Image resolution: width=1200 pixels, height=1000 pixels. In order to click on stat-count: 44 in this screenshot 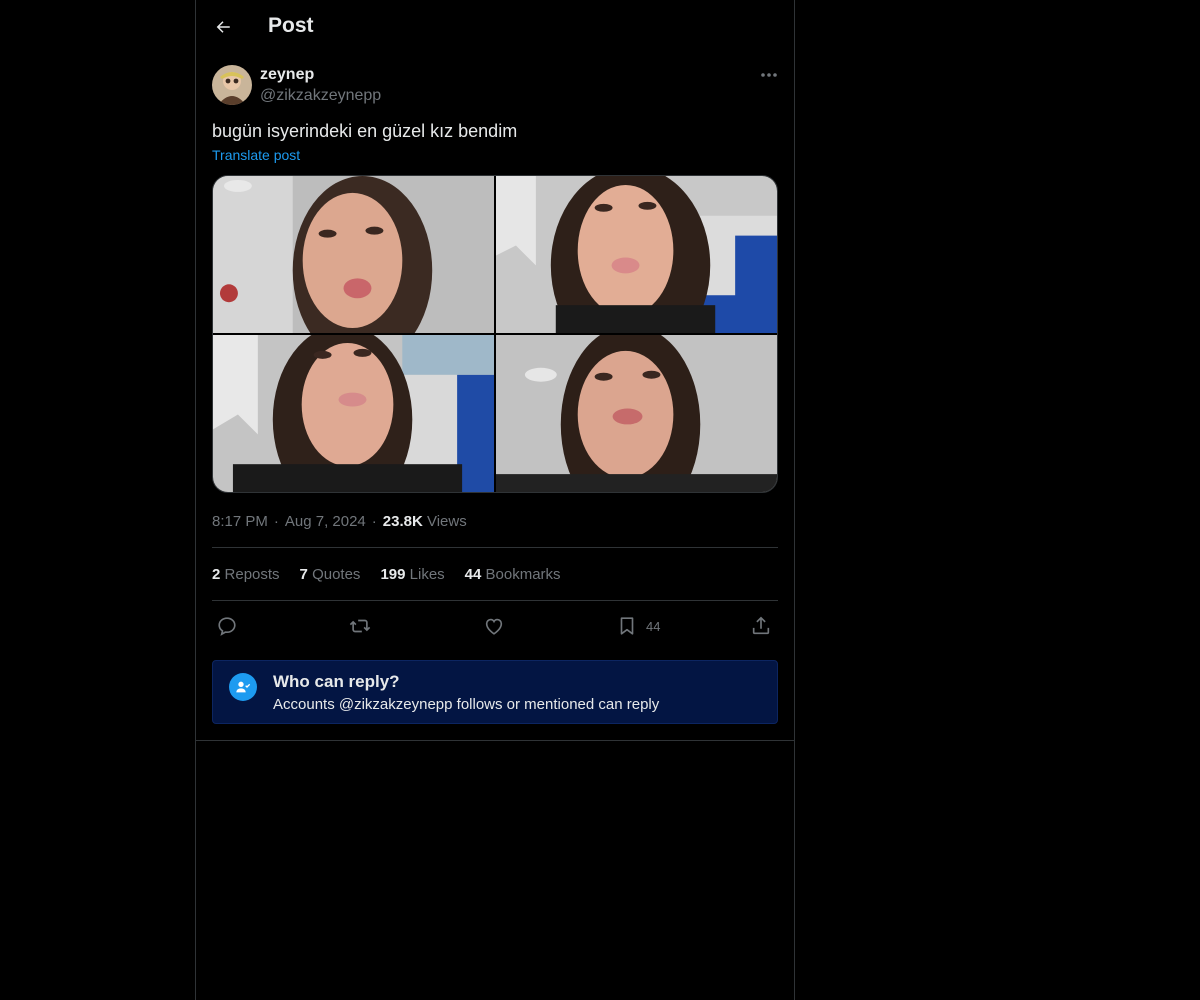, I will do `click(473, 574)`.